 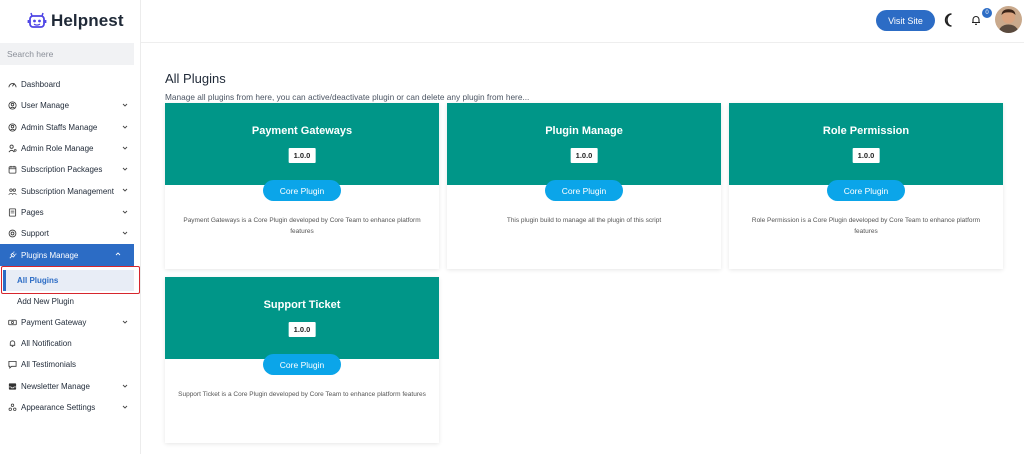 What do you see at coordinates (12, 322) in the screenshot?
I see `money-icon` at bounding box center [12, 322].